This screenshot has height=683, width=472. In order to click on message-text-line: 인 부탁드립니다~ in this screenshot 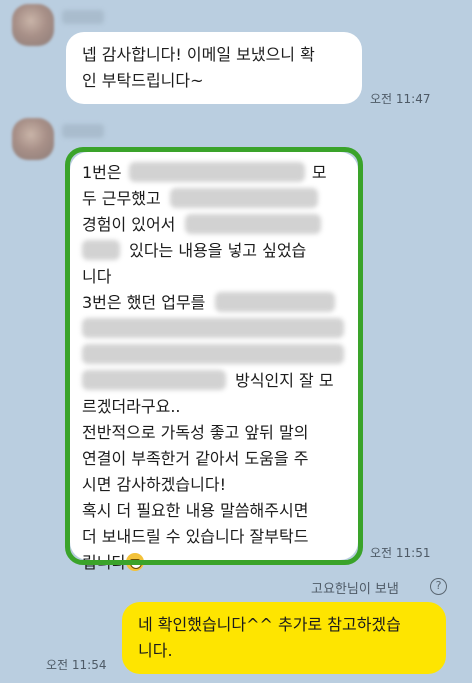, I will do `click(143, 80)`.